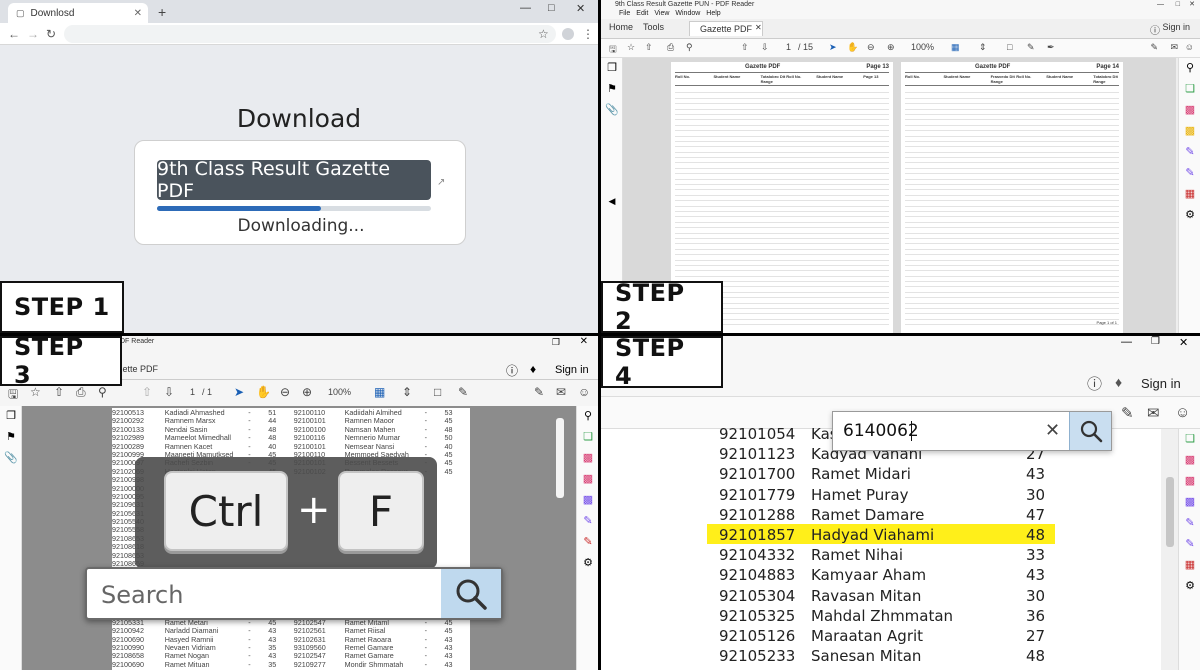 This screenshot has height=670, width=1200. I want to click on upload-icon: ⇧, so click(649, 47).